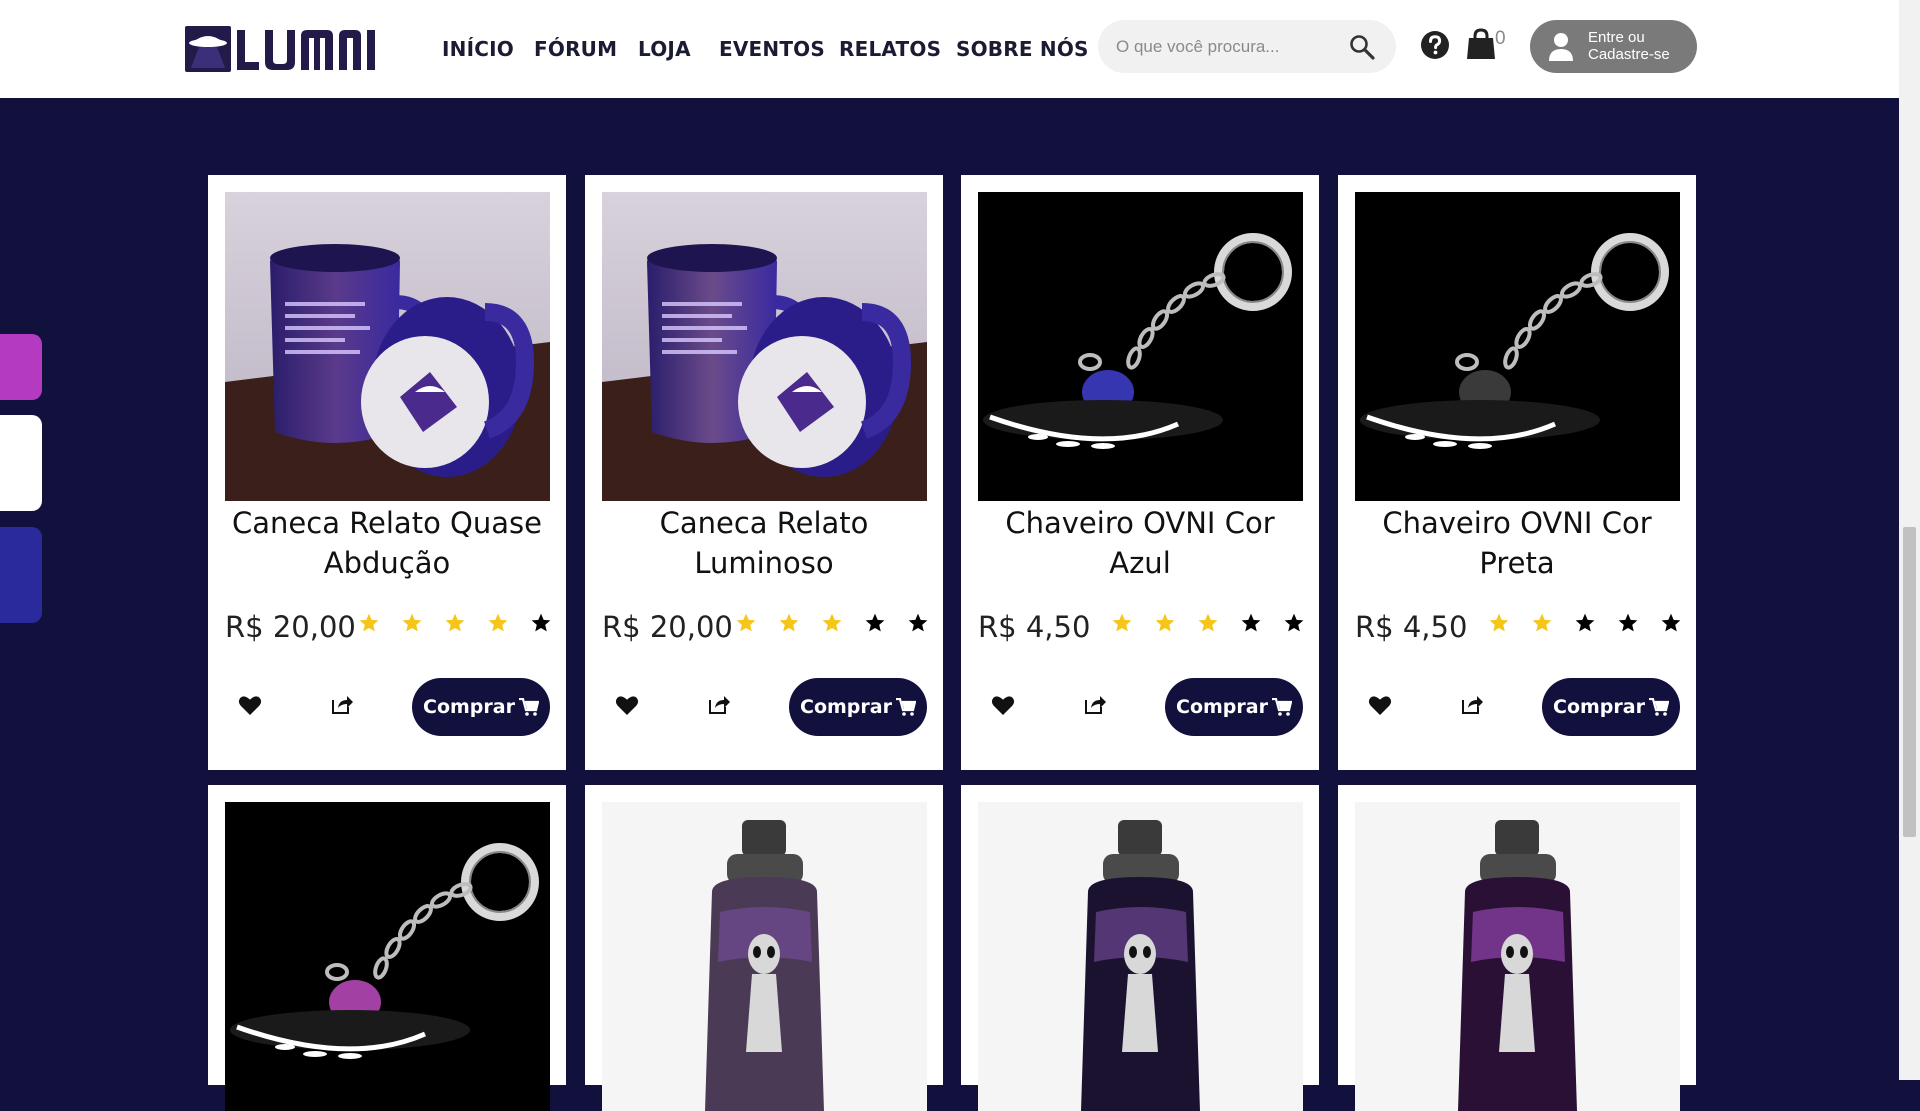  What do you see at coordinates (1022, 49) in the screenshot?
I see `nav-sobre-nos: SOBRE NÓS` at bounding box center [1022, 49].